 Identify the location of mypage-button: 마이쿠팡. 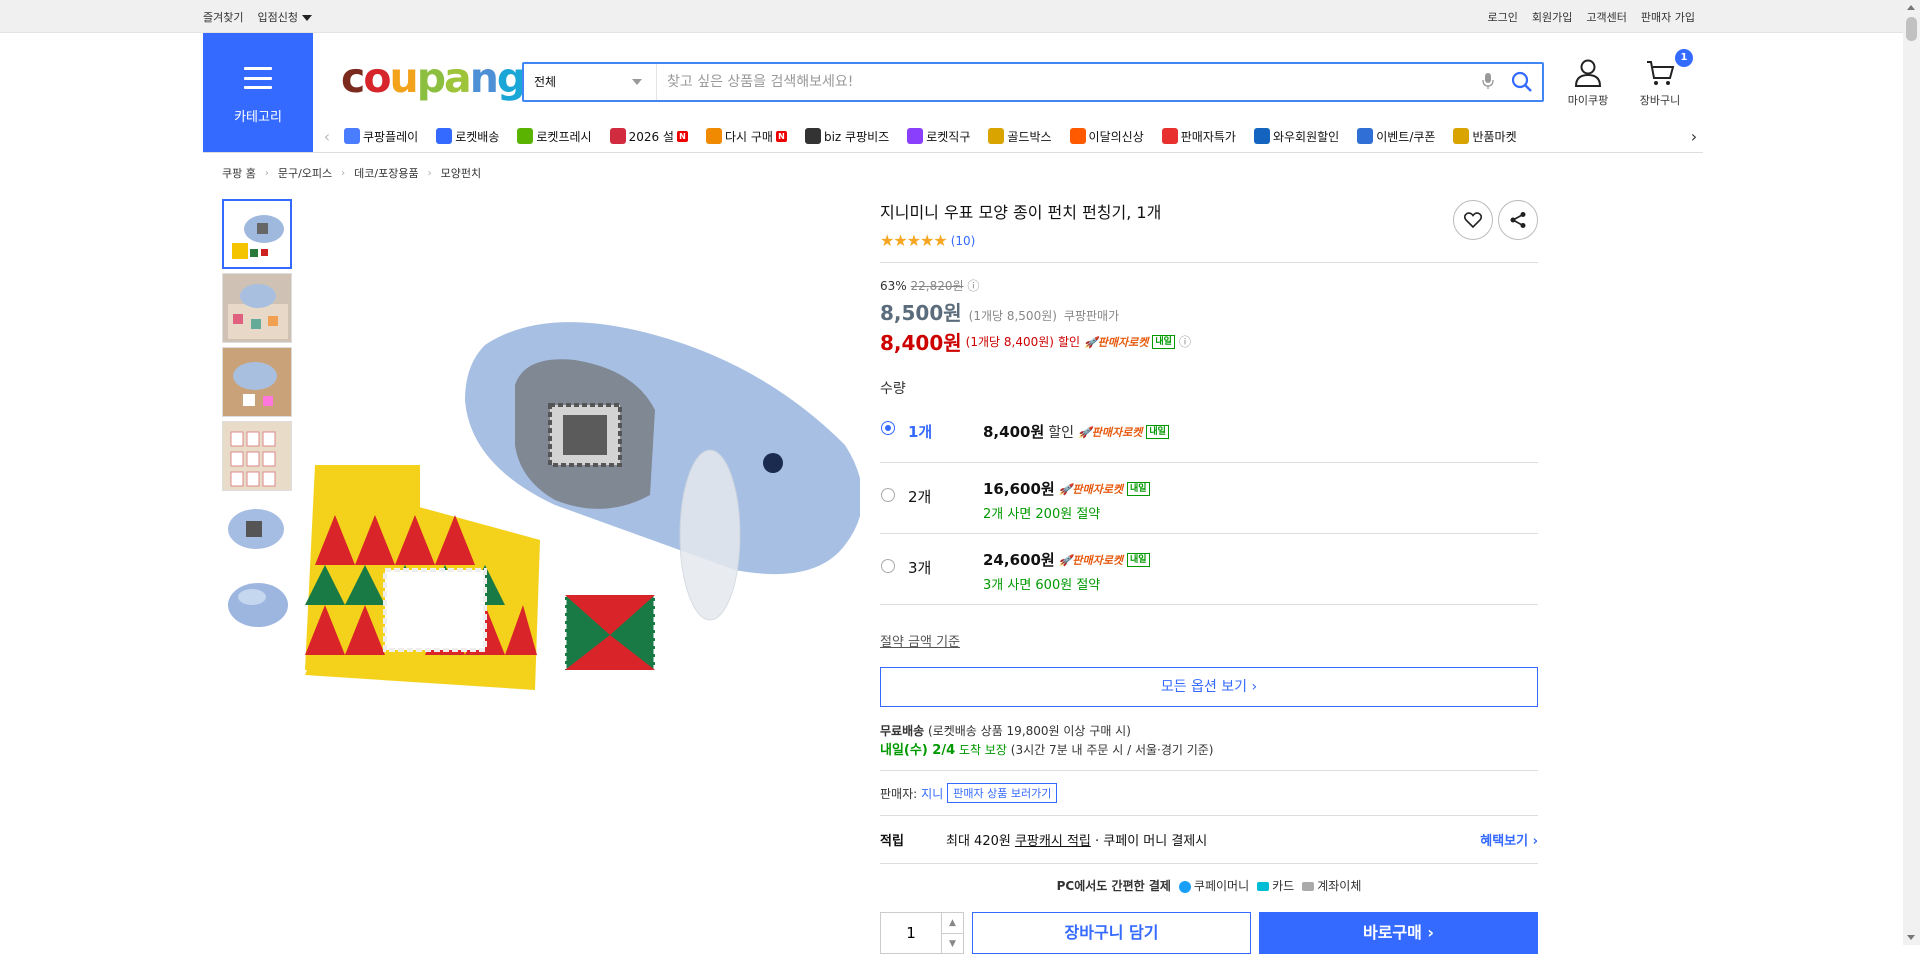
(1588, 83).